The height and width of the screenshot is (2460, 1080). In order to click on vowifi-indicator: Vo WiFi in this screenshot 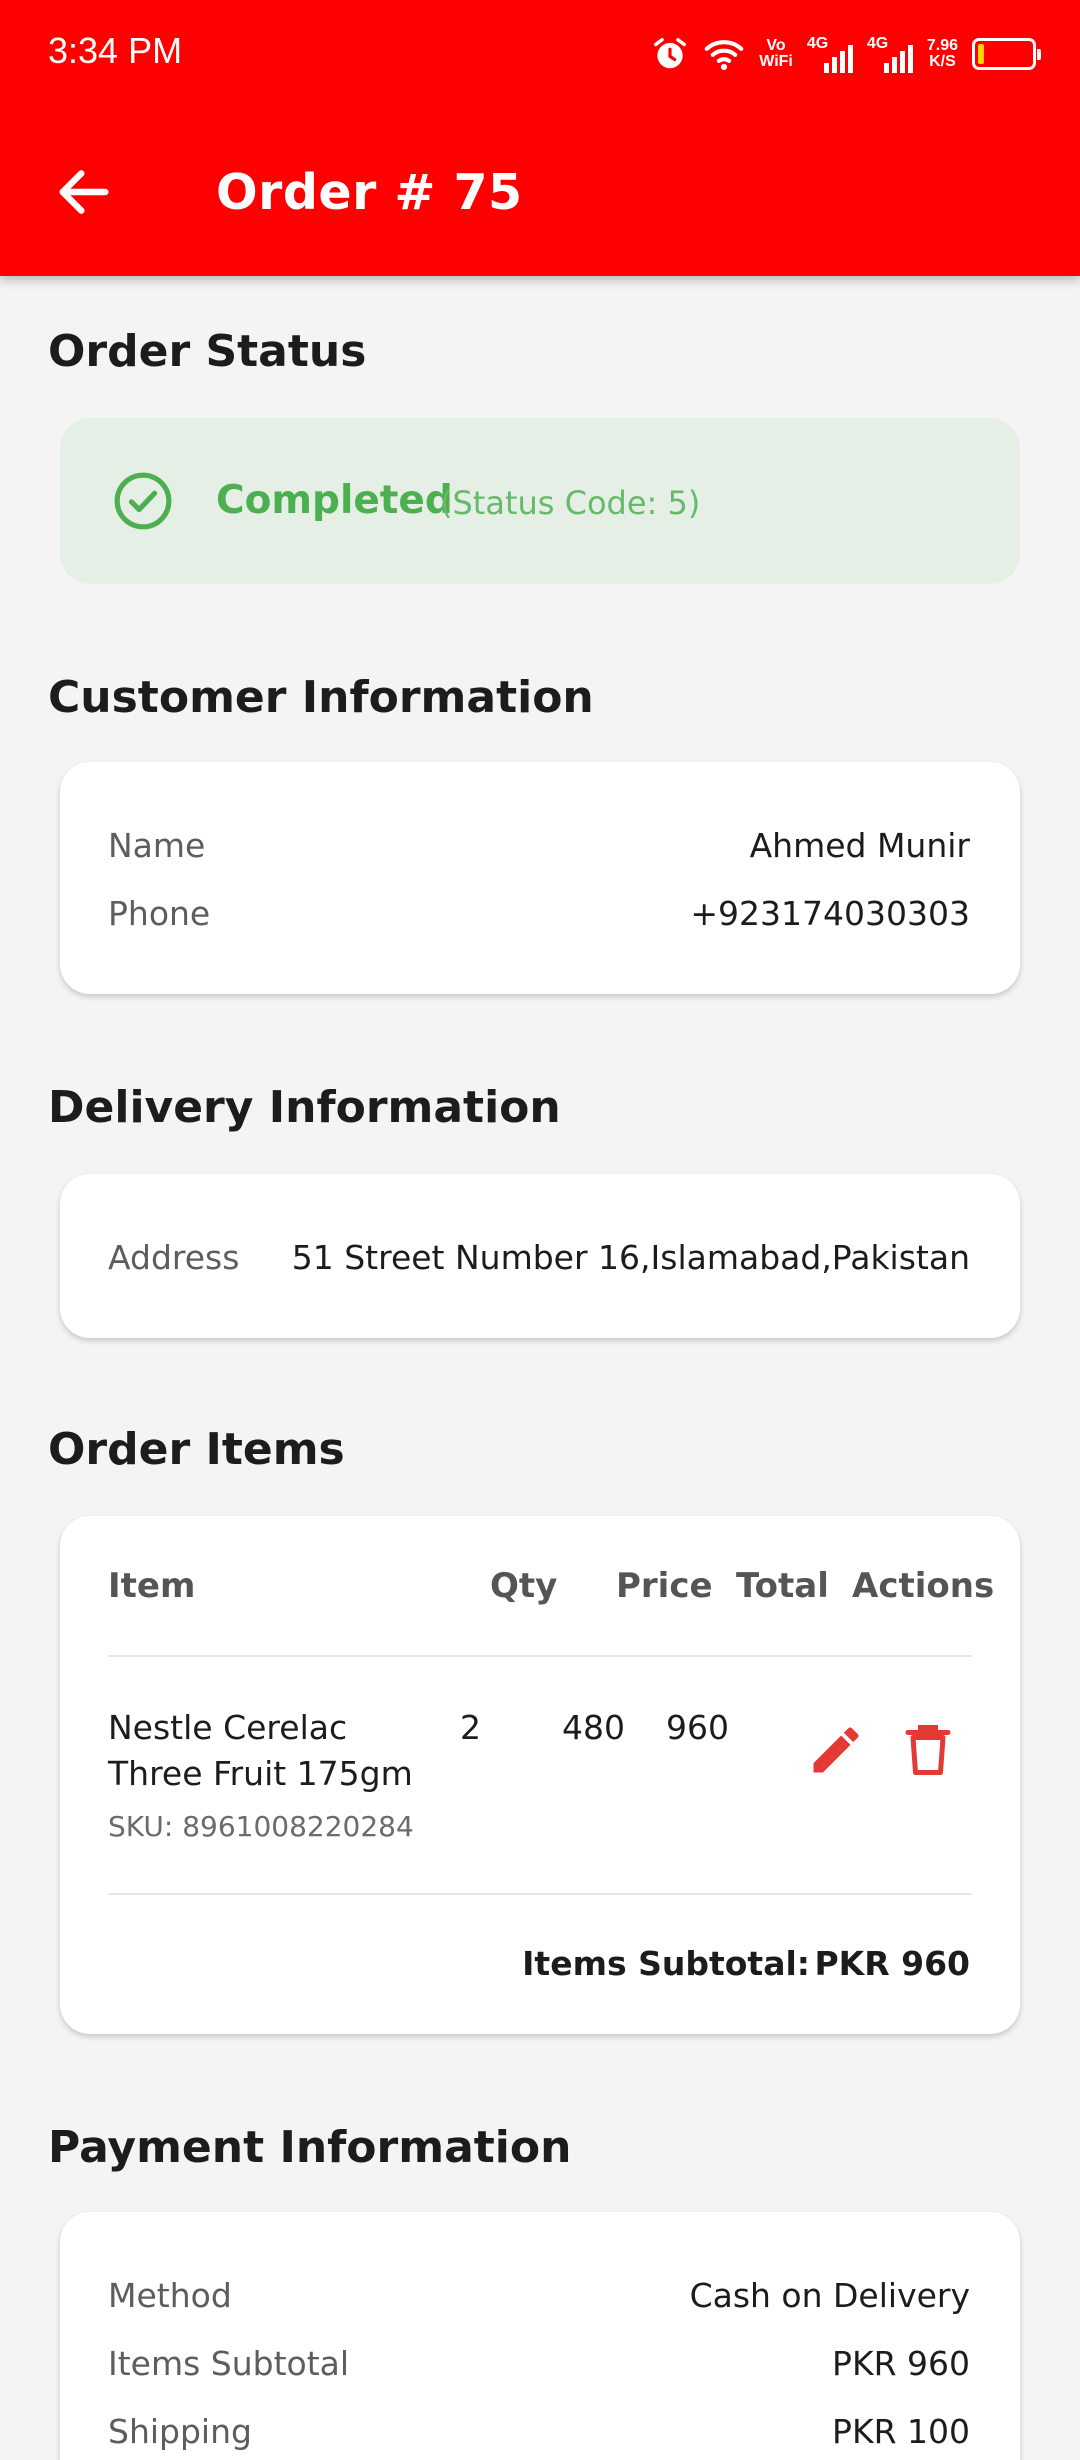, I will do `click(776, 53)`.